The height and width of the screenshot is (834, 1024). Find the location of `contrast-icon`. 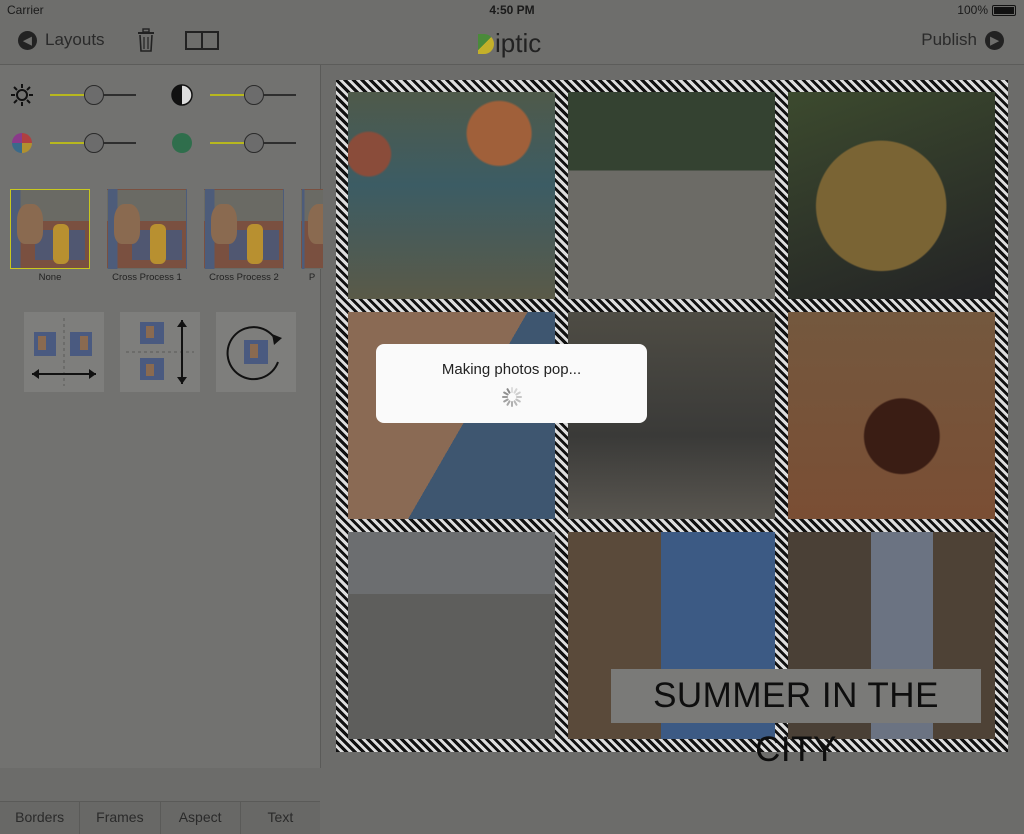

contrast-icon is located at coordinates (182, 95).